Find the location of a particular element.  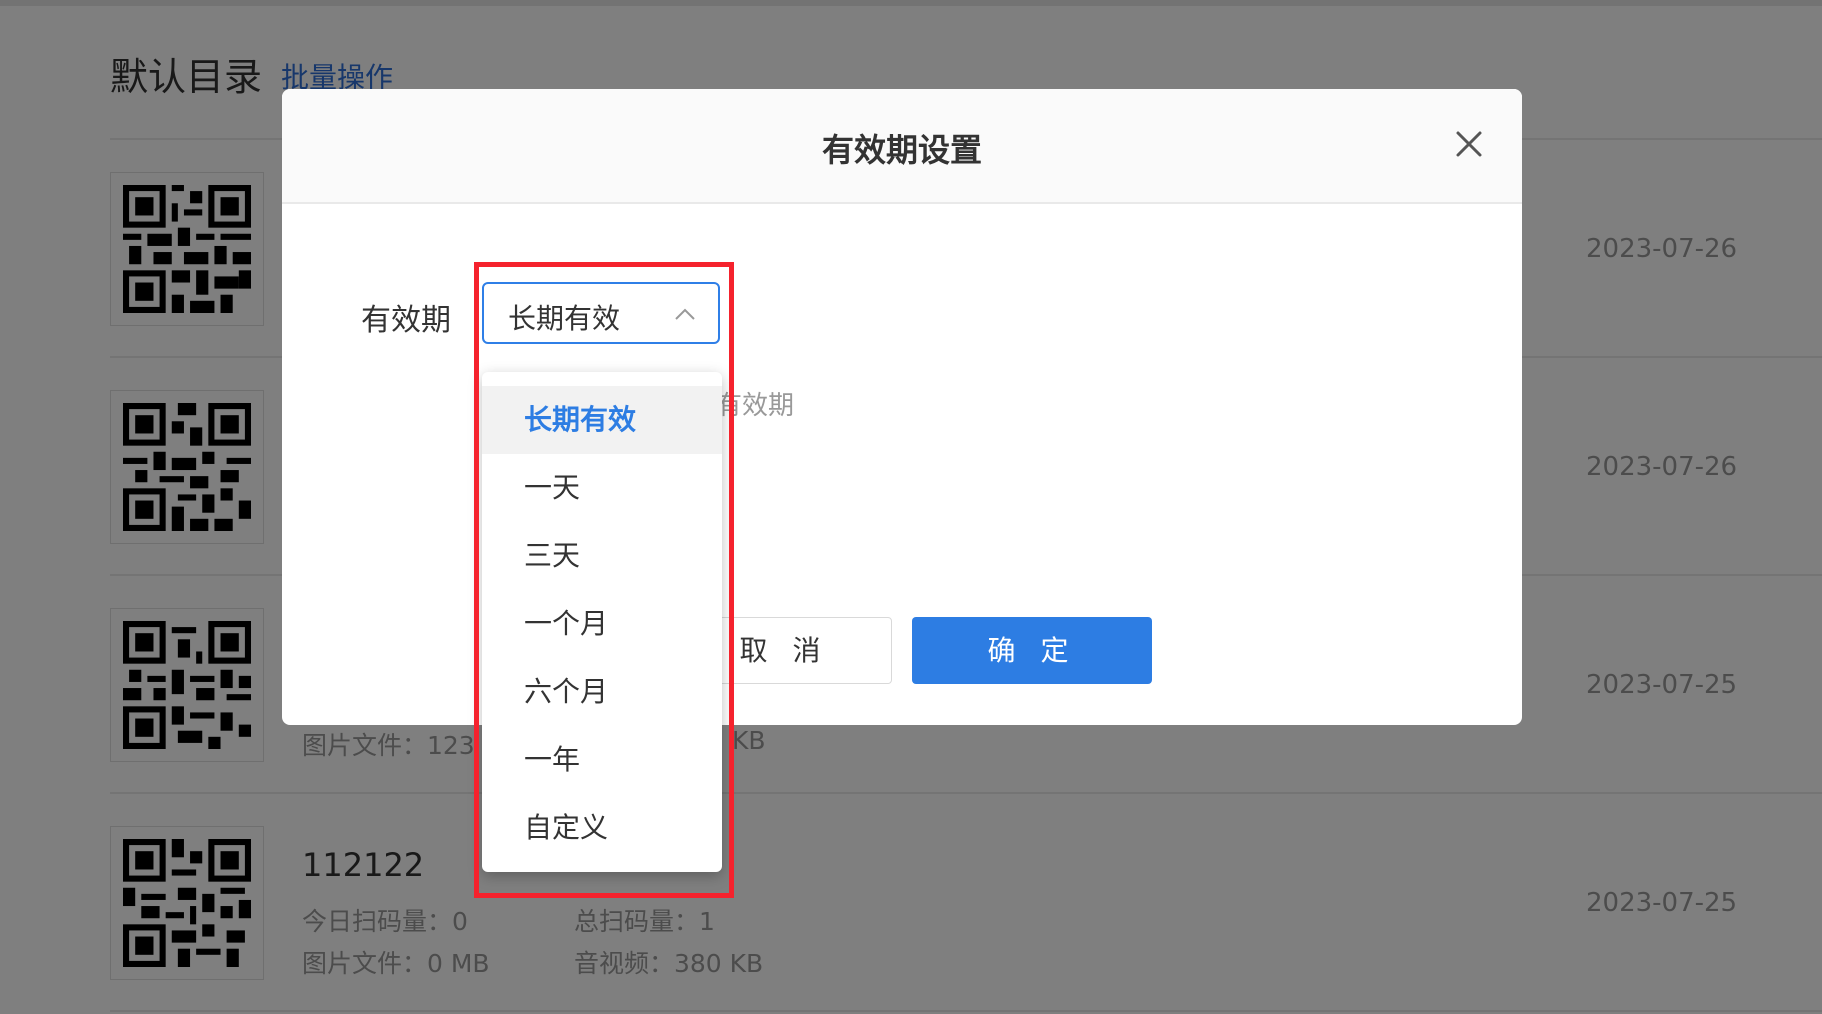

modal-title: 有效期设置 is located at coordinates (901, 150).